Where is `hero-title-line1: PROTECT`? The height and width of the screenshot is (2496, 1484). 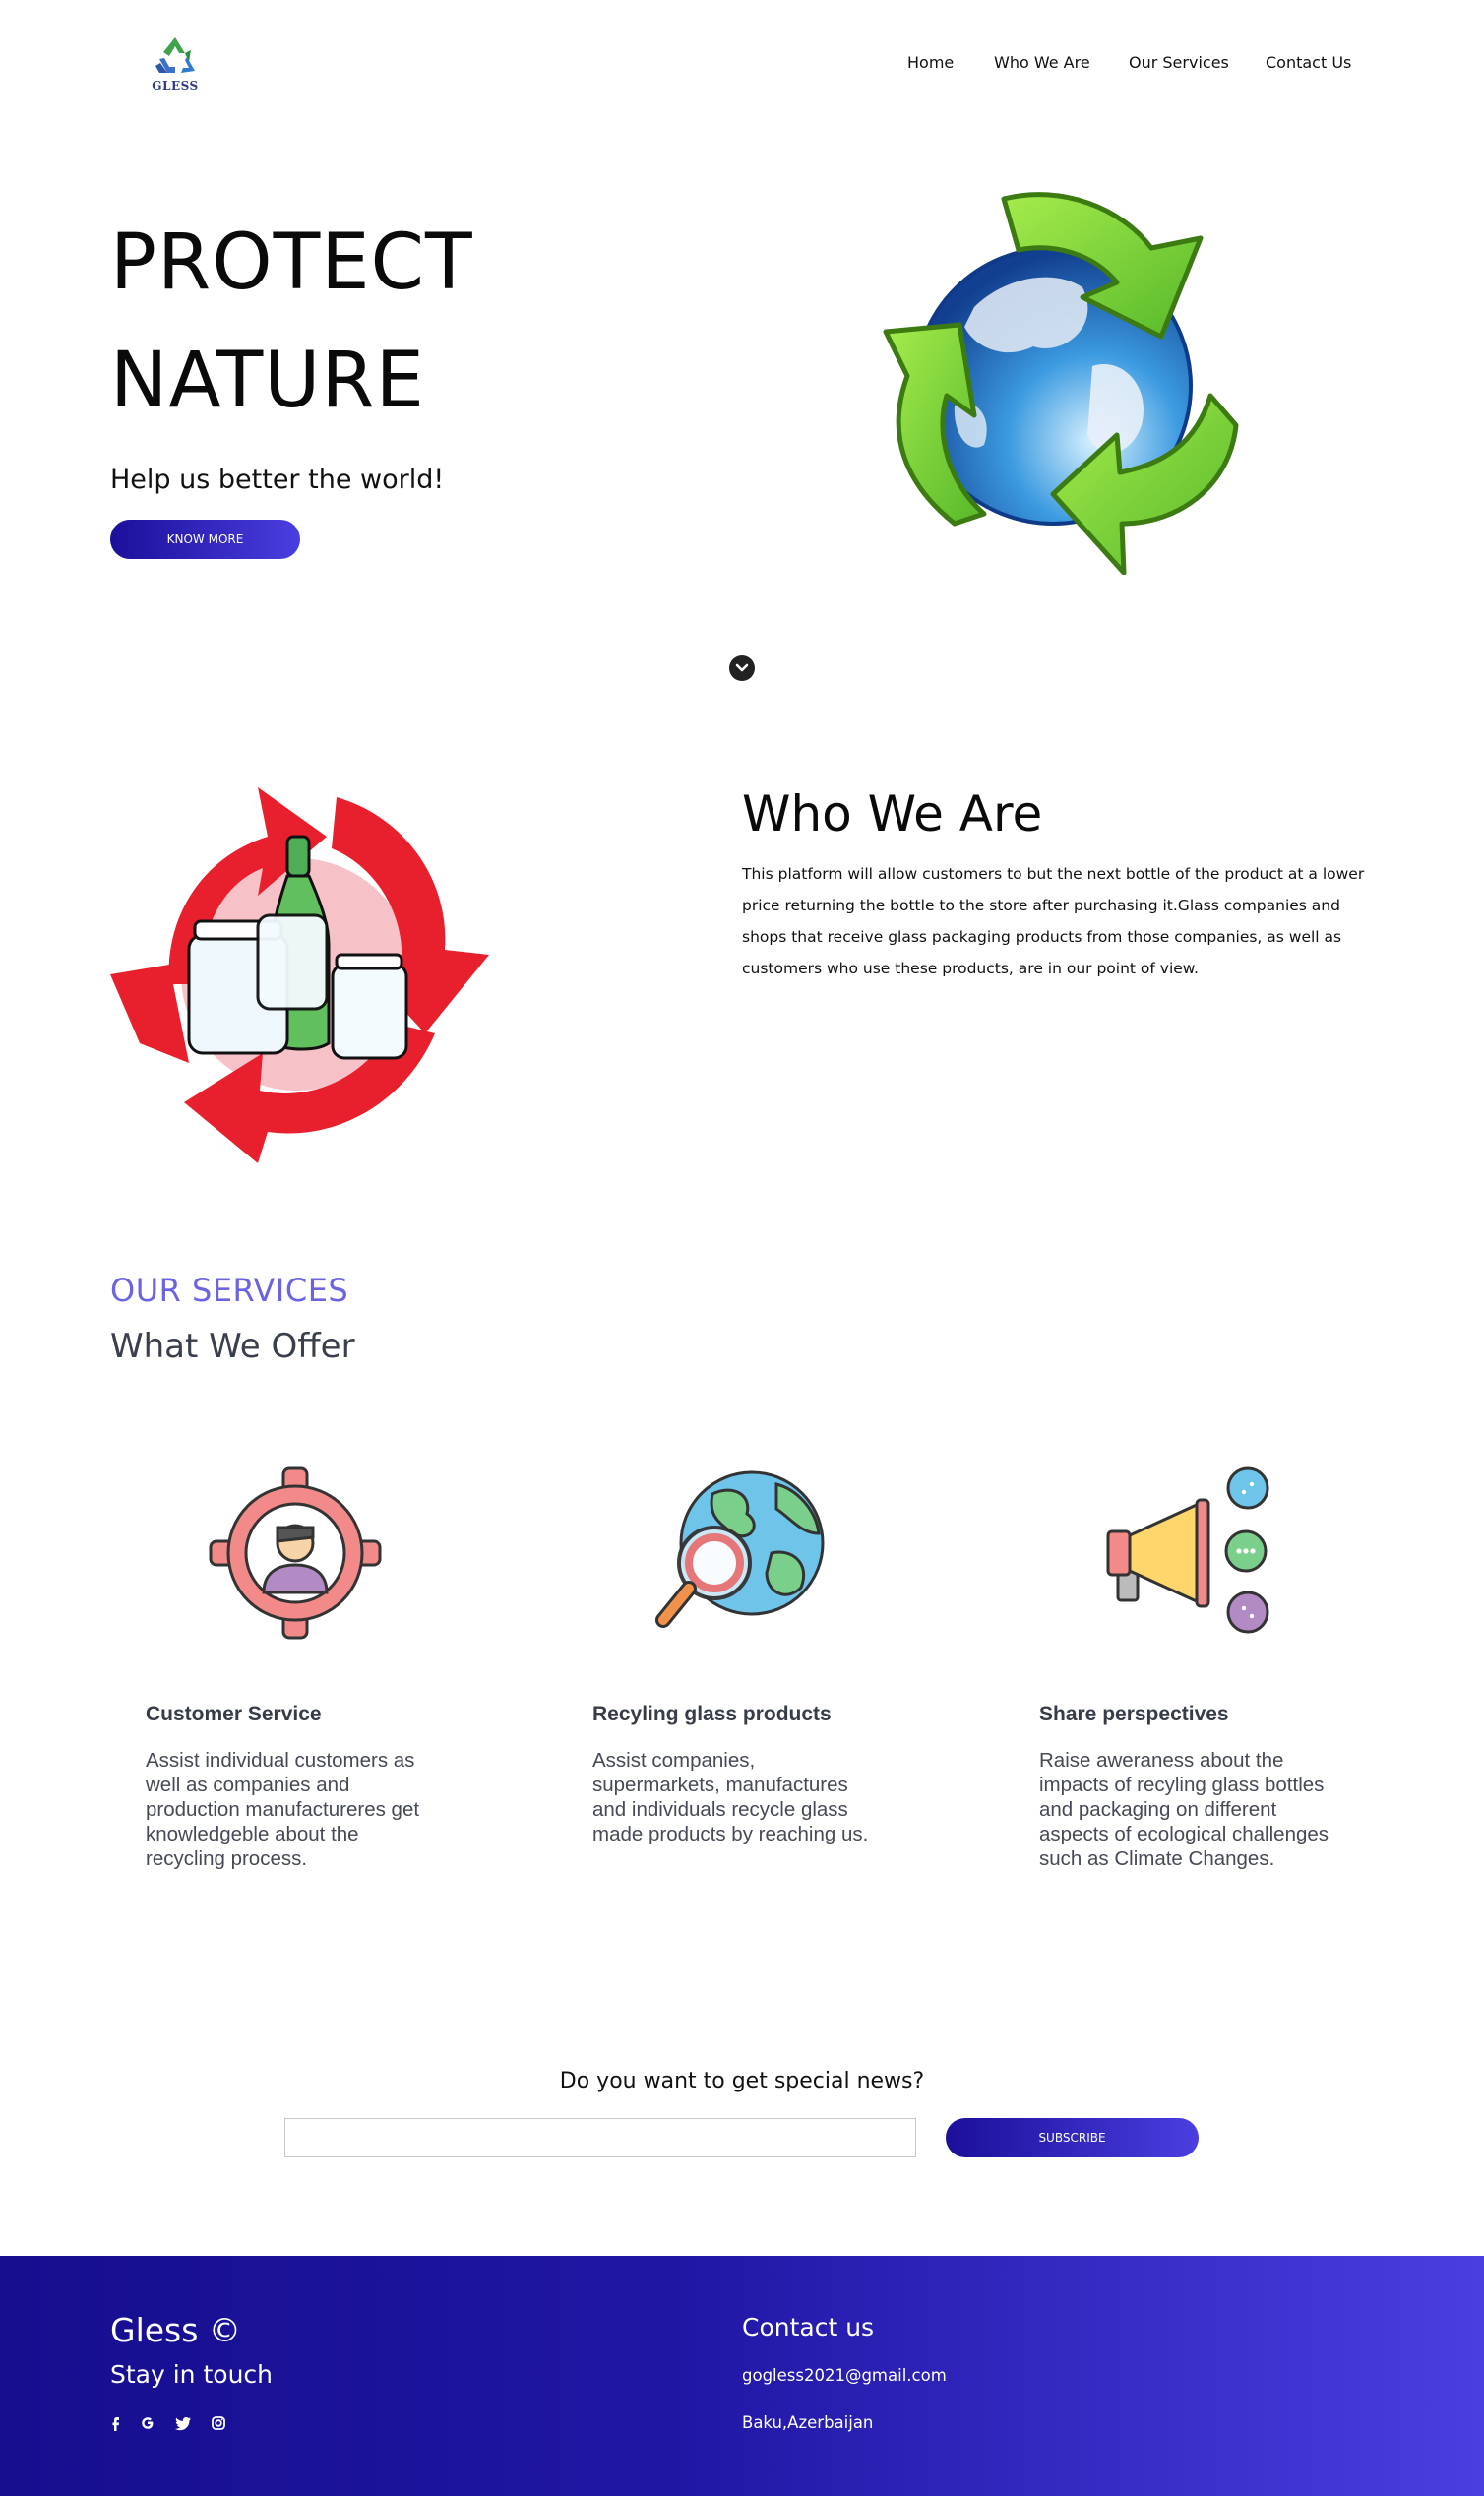 hero-title-line1: PROTECT is located at coordinates (291, 262).